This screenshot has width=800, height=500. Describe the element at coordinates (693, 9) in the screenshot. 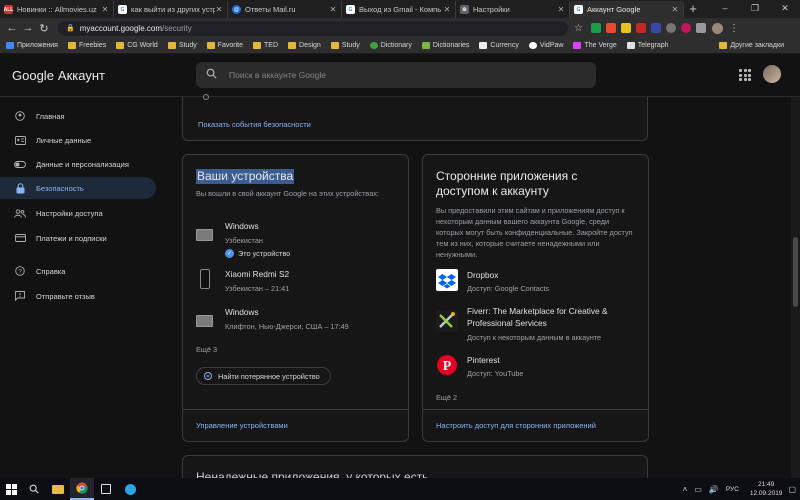

I see `new-tab-button: +` at that location.